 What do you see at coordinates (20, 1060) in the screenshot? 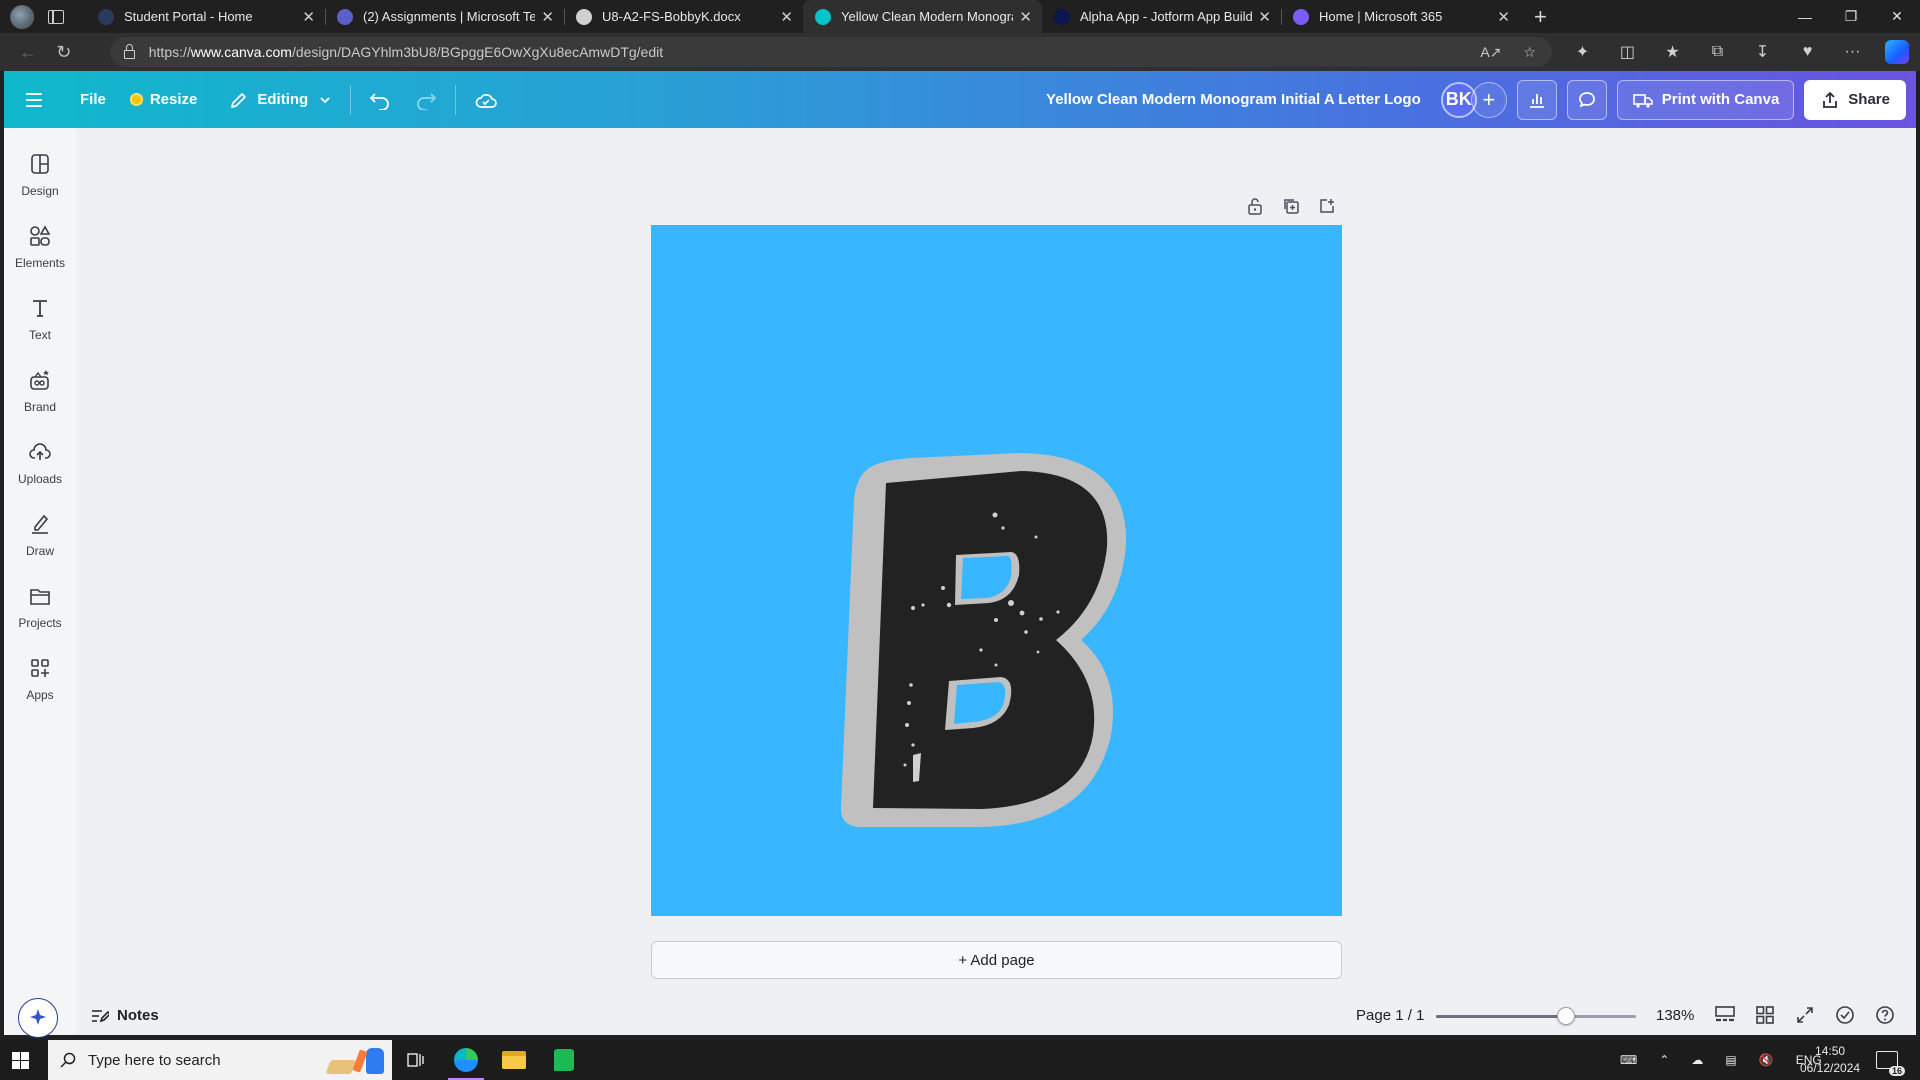
I see `windows-start-icon` at bounding box center [20, 1060].